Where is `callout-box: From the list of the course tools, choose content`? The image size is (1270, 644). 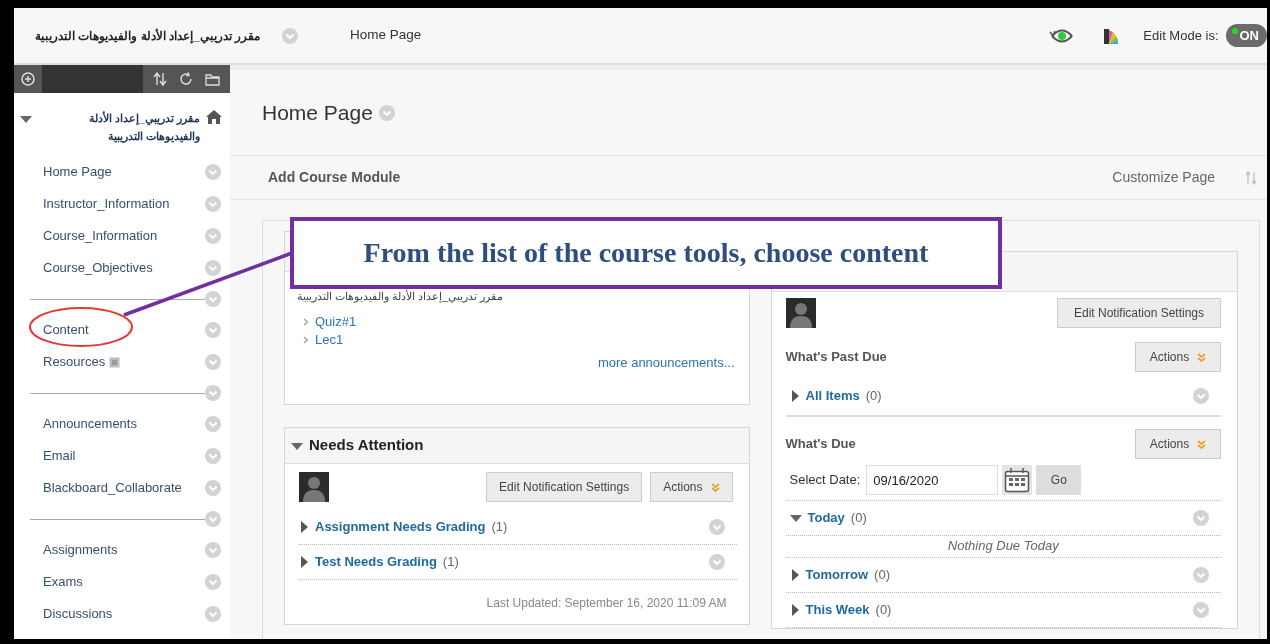
callout-box: From the list of the course tools, choose content is located at coordinates (646, 253).